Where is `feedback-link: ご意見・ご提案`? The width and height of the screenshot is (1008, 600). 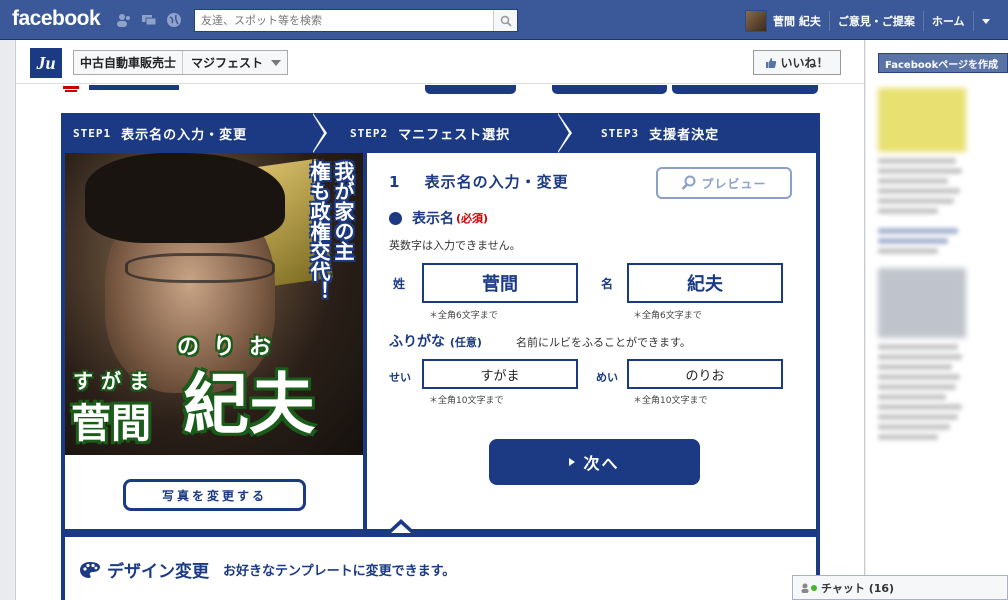
feedback-link: ご意見・ご提案 is located at coordinates (876, 21).